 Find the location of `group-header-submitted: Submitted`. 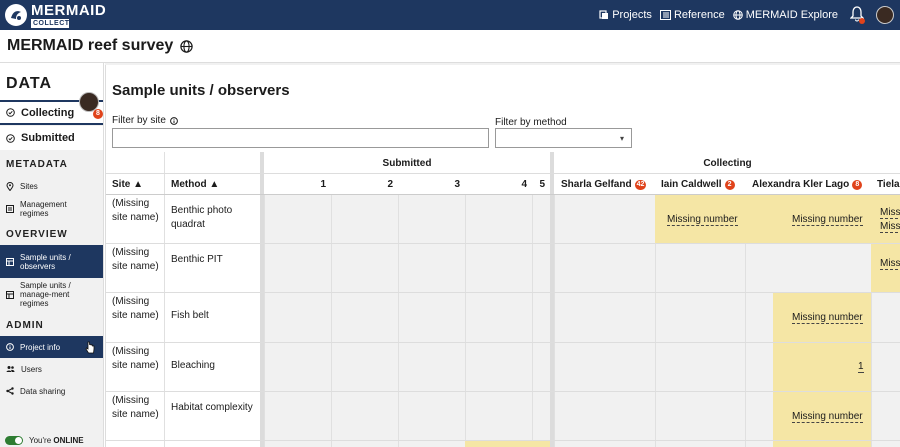

group-header-submitted: Submitted is located at coordinates (407, 163).